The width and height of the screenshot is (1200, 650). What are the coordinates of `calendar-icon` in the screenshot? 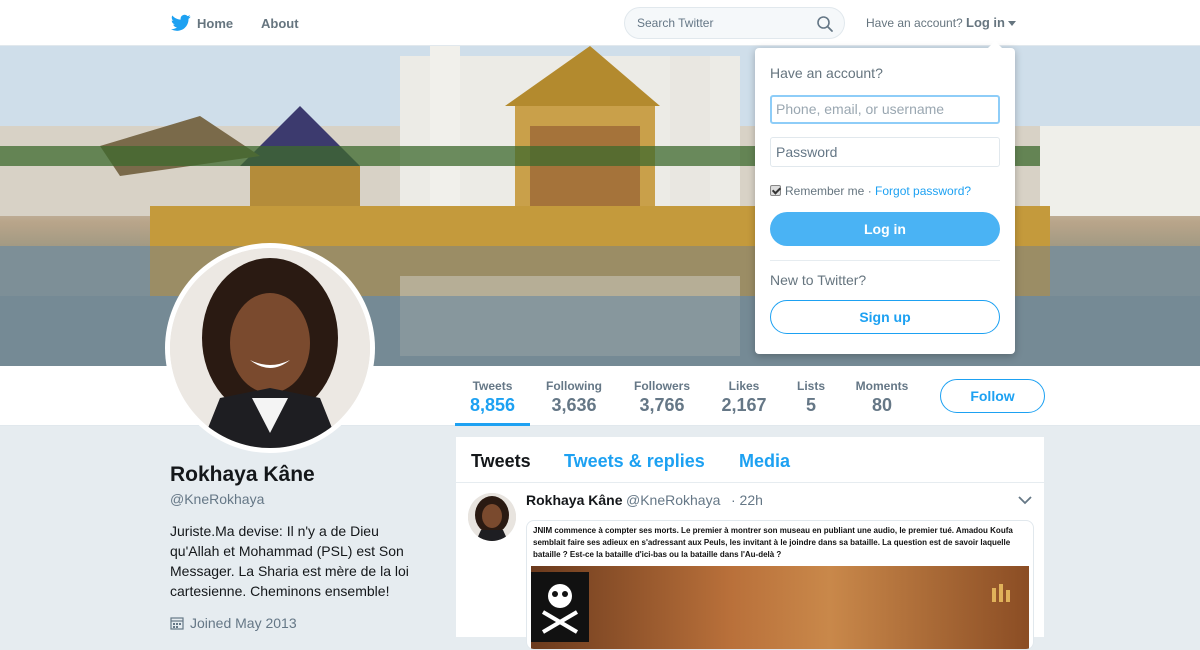 It's located at (177, 623).